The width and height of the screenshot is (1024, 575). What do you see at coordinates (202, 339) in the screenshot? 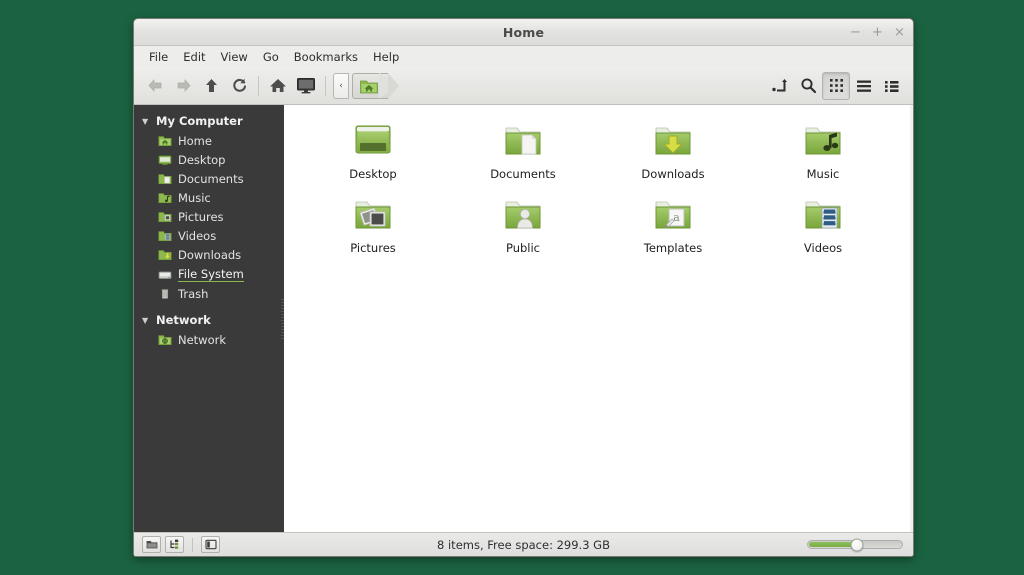
I see `sidebar-item-label: Network` at bounding box center [202, 339].